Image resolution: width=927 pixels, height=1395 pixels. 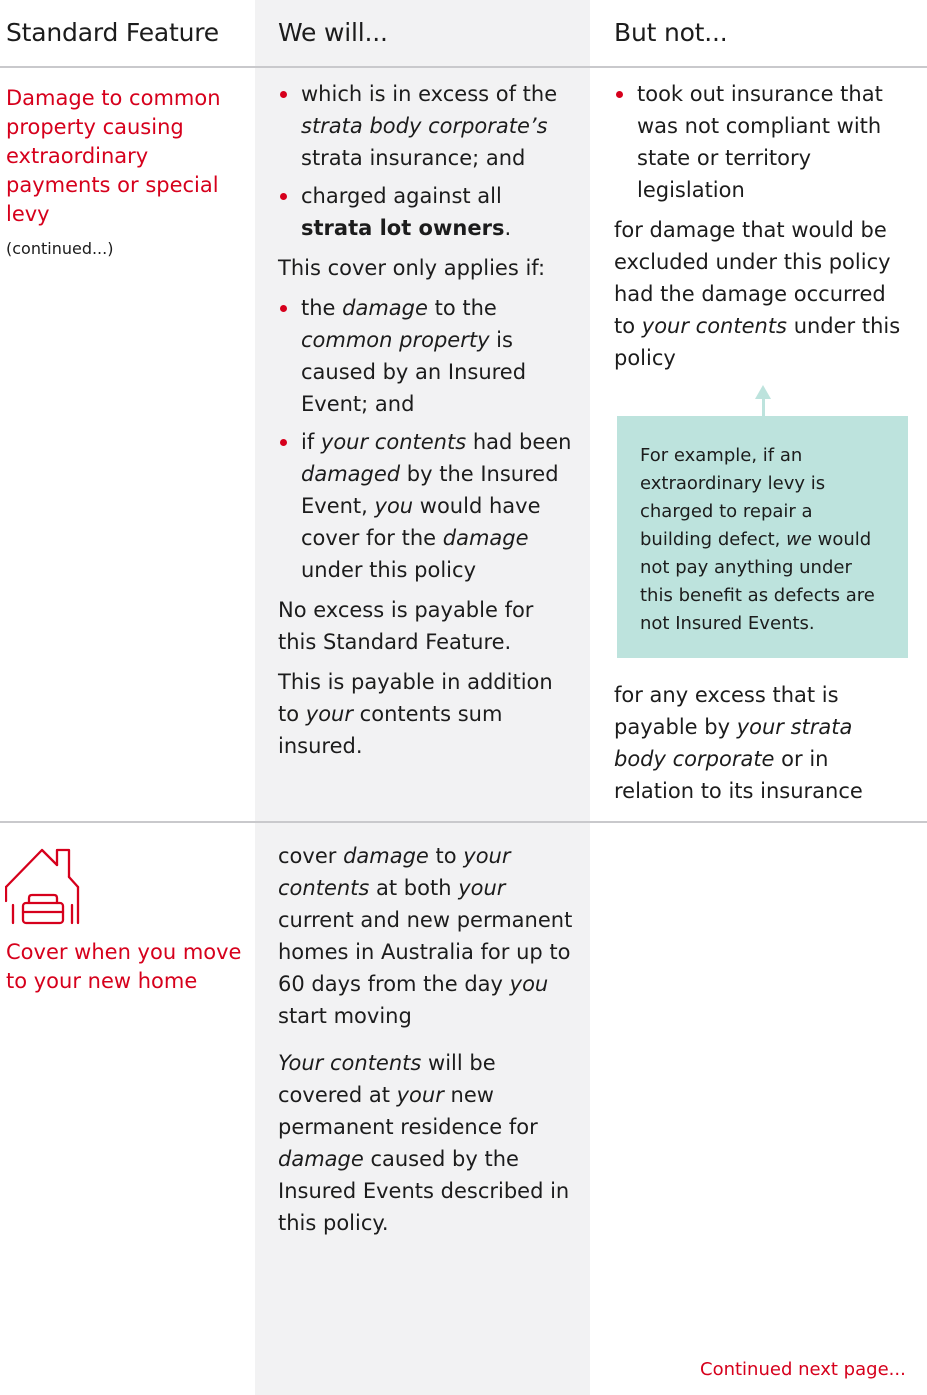 What do you see at coordinates (425, 212) in the screenshot?
I see `list-item: charged against all strata lot owners.` at bounding box center [425, 212].